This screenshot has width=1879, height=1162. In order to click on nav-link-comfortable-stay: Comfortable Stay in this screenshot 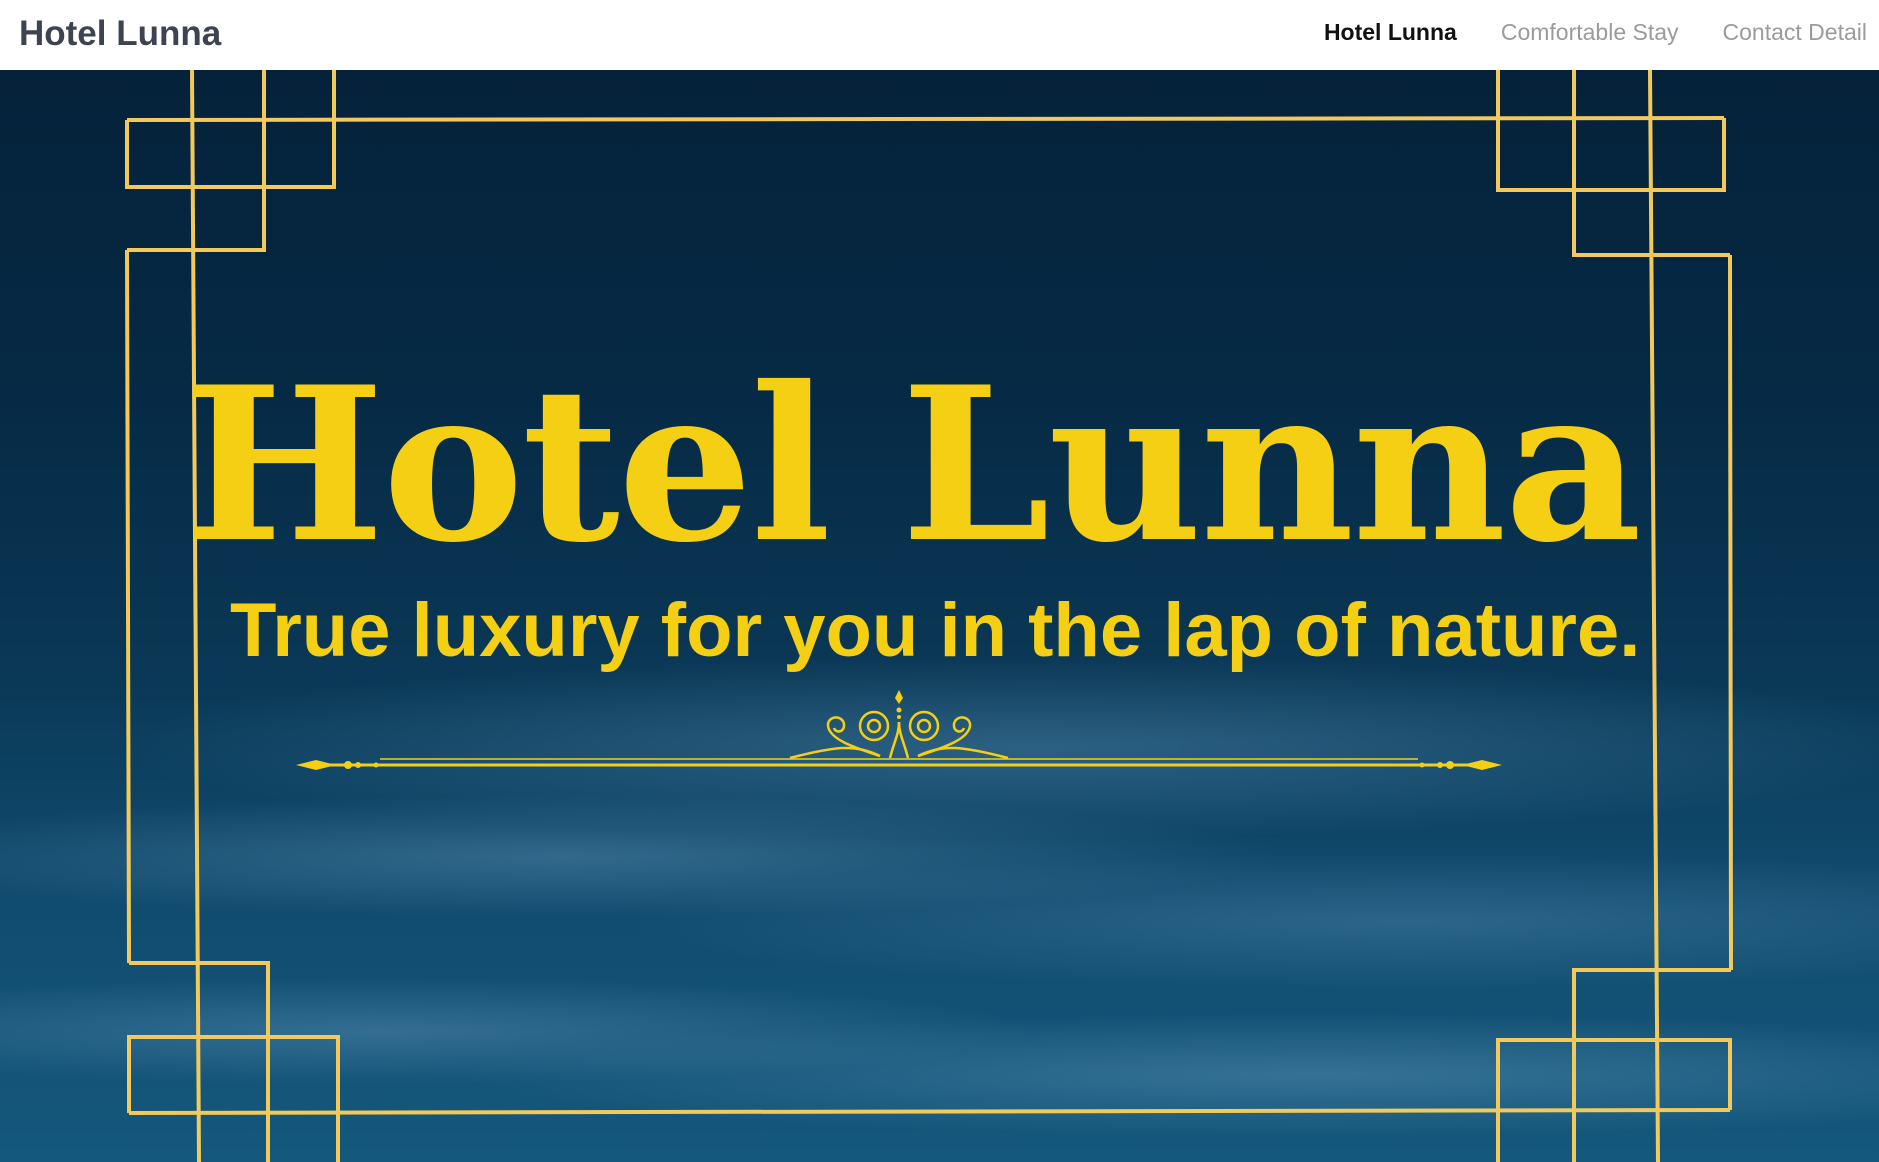, I will do `click(1590, 32)`.